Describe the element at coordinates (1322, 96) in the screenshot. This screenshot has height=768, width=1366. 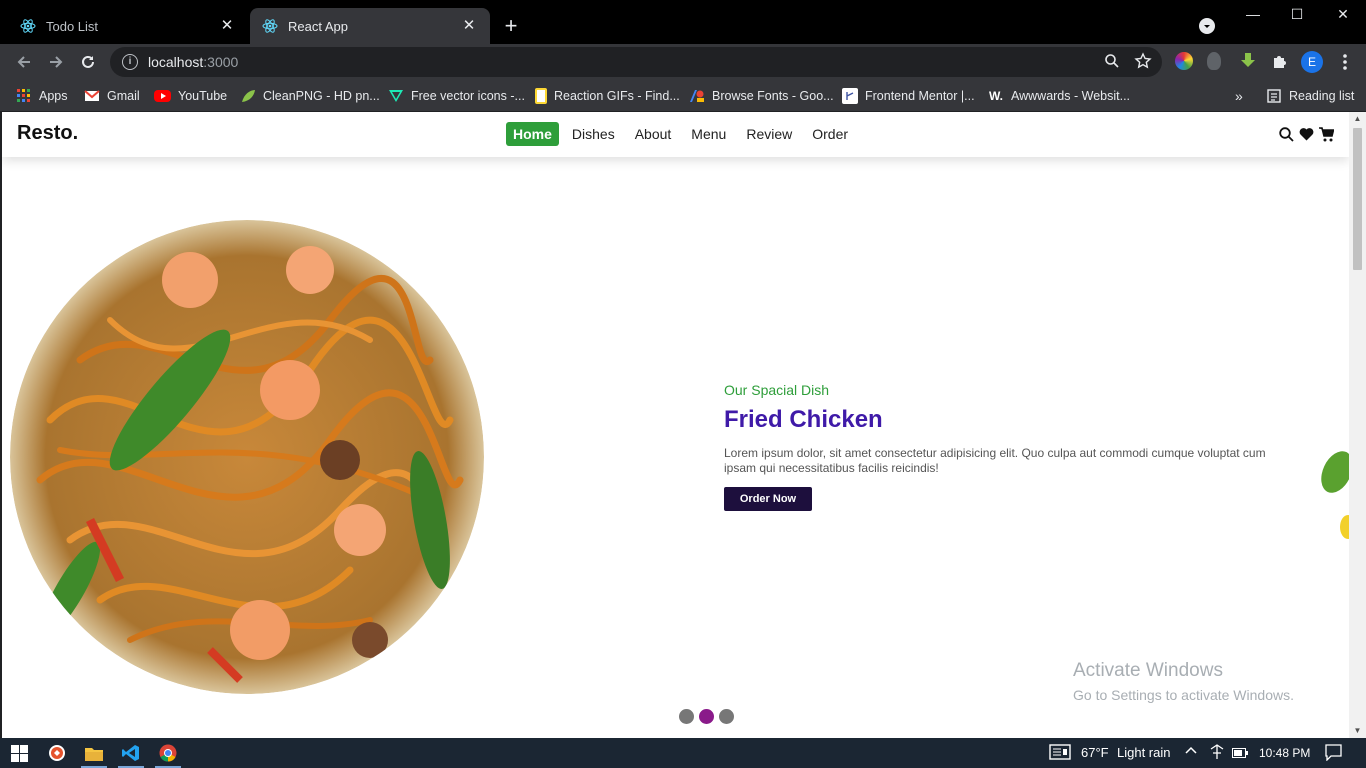
I see `reading-list-label: Reading list` at that location.